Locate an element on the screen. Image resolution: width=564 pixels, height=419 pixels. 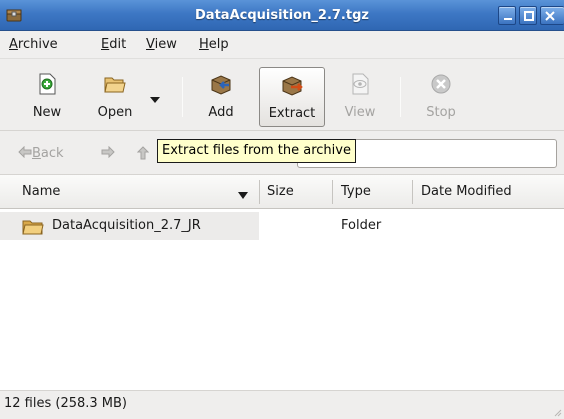
title-bar: DataAcquisition_2.7.tgz is located at coordinates (282, 15).